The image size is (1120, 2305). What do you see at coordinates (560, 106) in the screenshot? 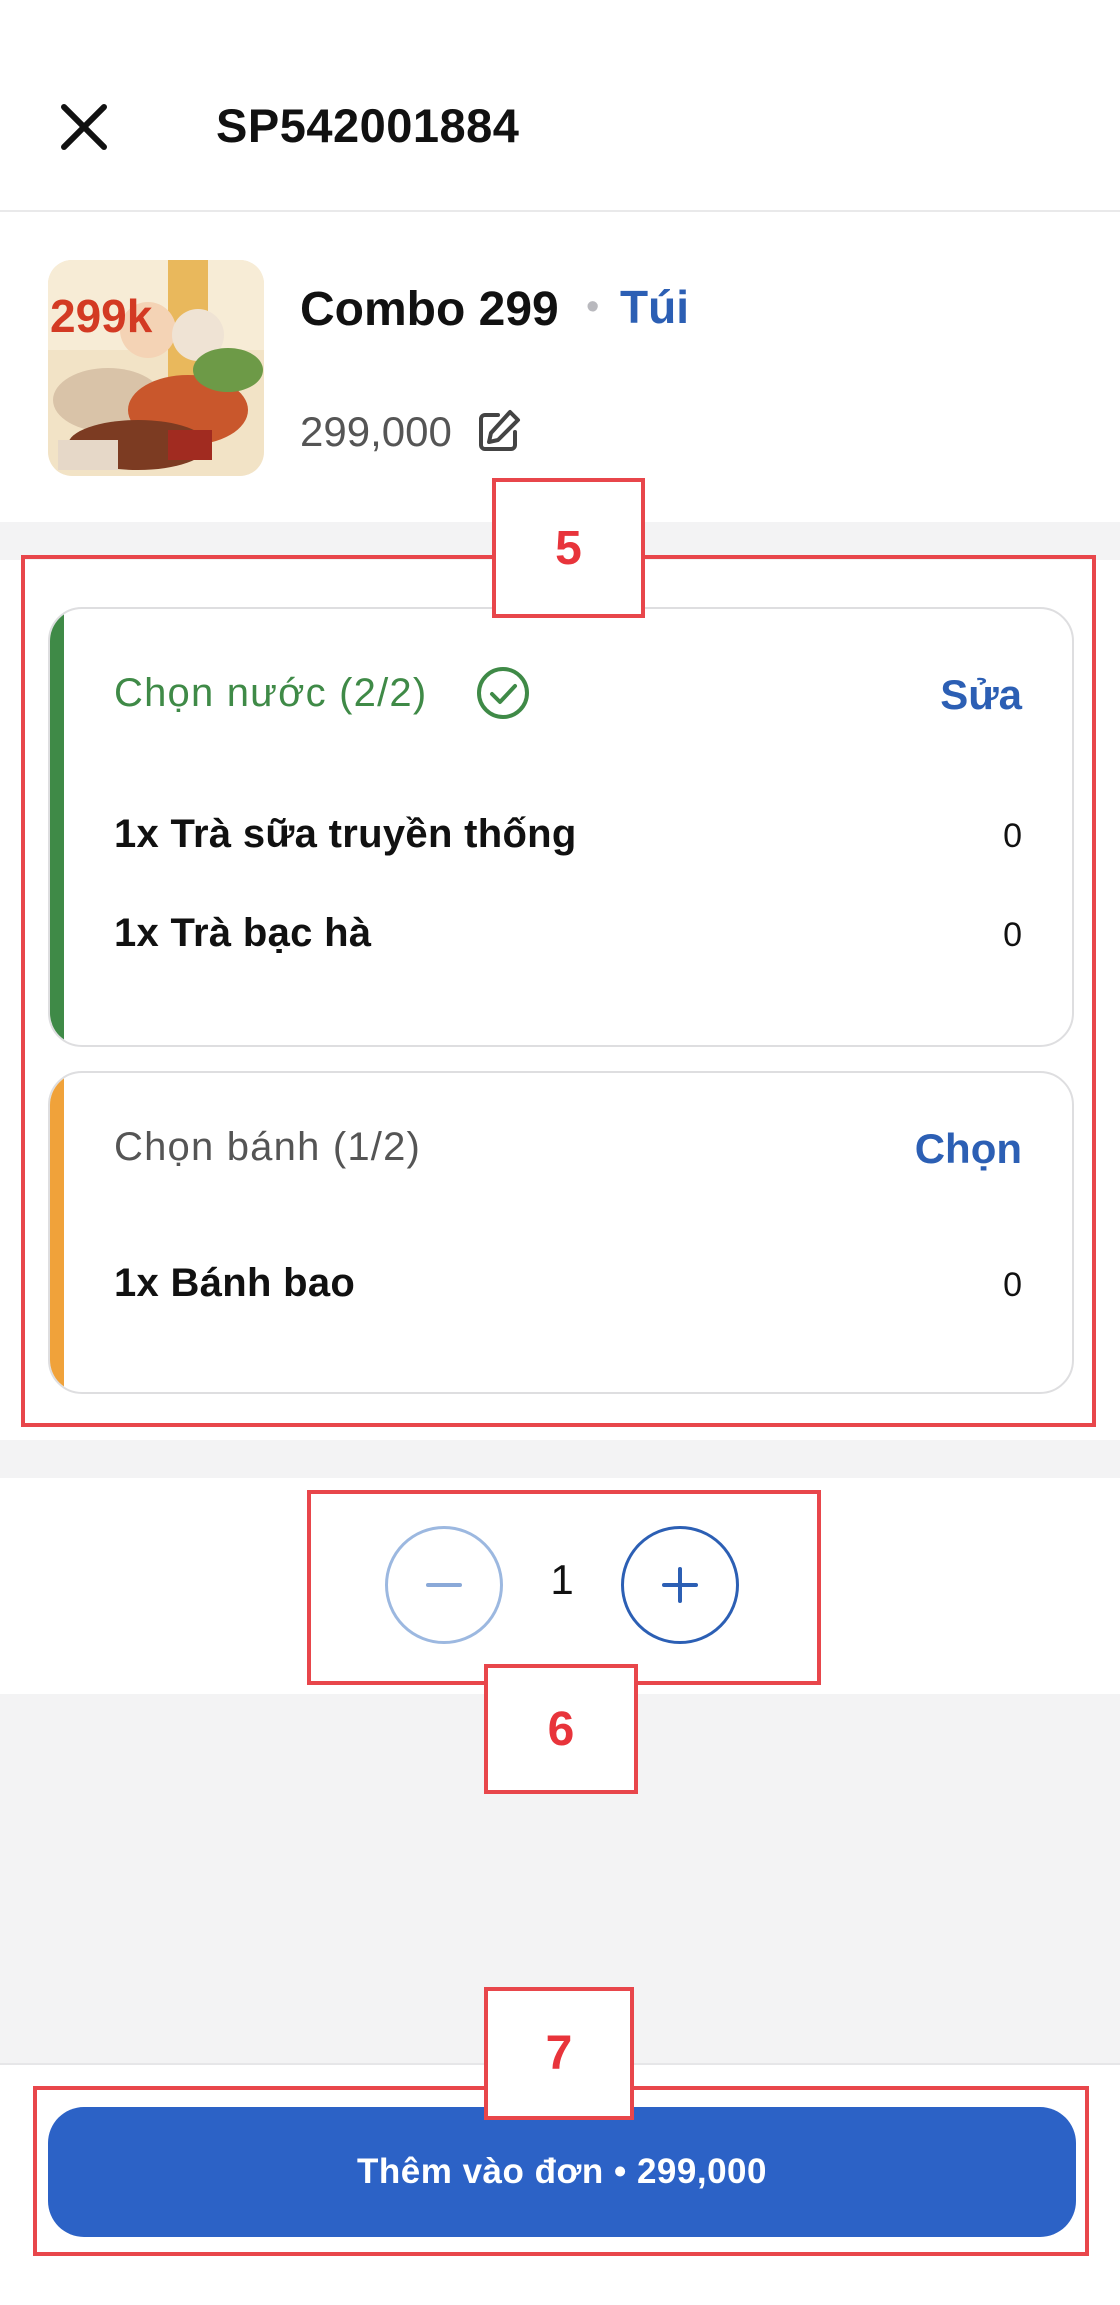
I see `header` at bounding box center [560, 106].